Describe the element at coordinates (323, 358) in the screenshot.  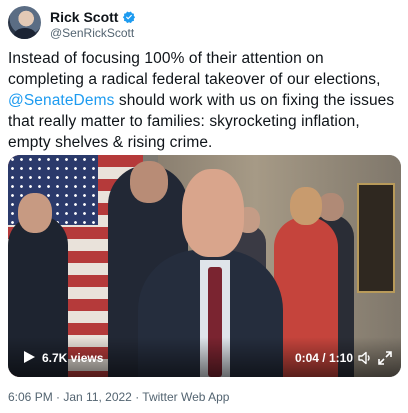
I see `video-time: 0:04 / 1:10` at that location.